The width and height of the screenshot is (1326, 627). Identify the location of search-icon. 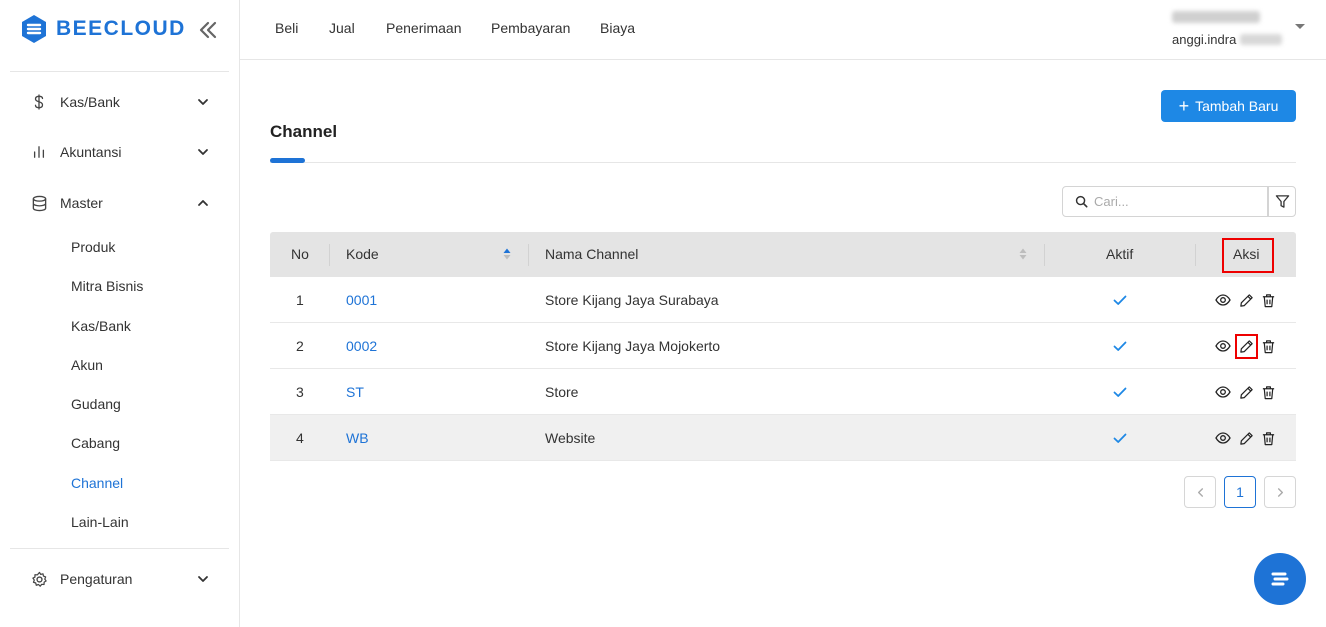
(1081, 201).